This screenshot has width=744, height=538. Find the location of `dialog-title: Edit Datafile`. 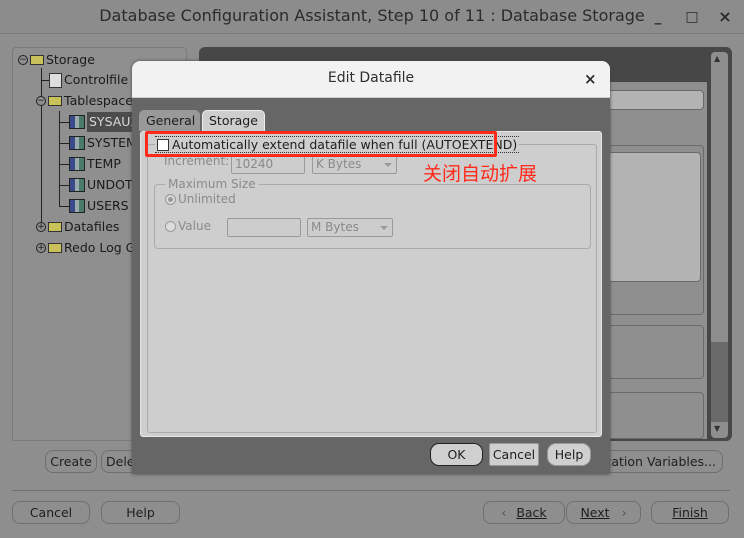

dialog-title: Edit Datafile is located at coordinates (371, 78).